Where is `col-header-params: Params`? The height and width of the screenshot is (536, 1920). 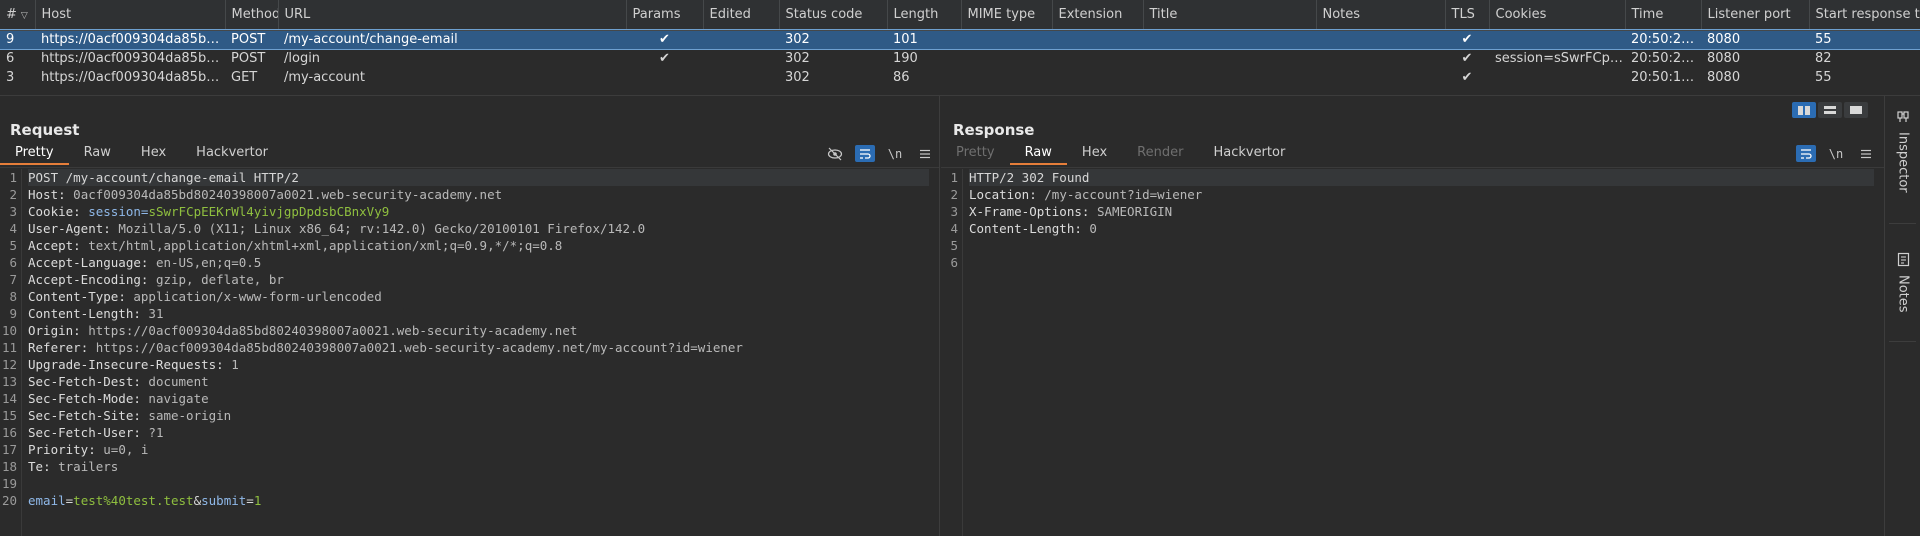
col-header-params: Params is located at coordinates (665, 15).